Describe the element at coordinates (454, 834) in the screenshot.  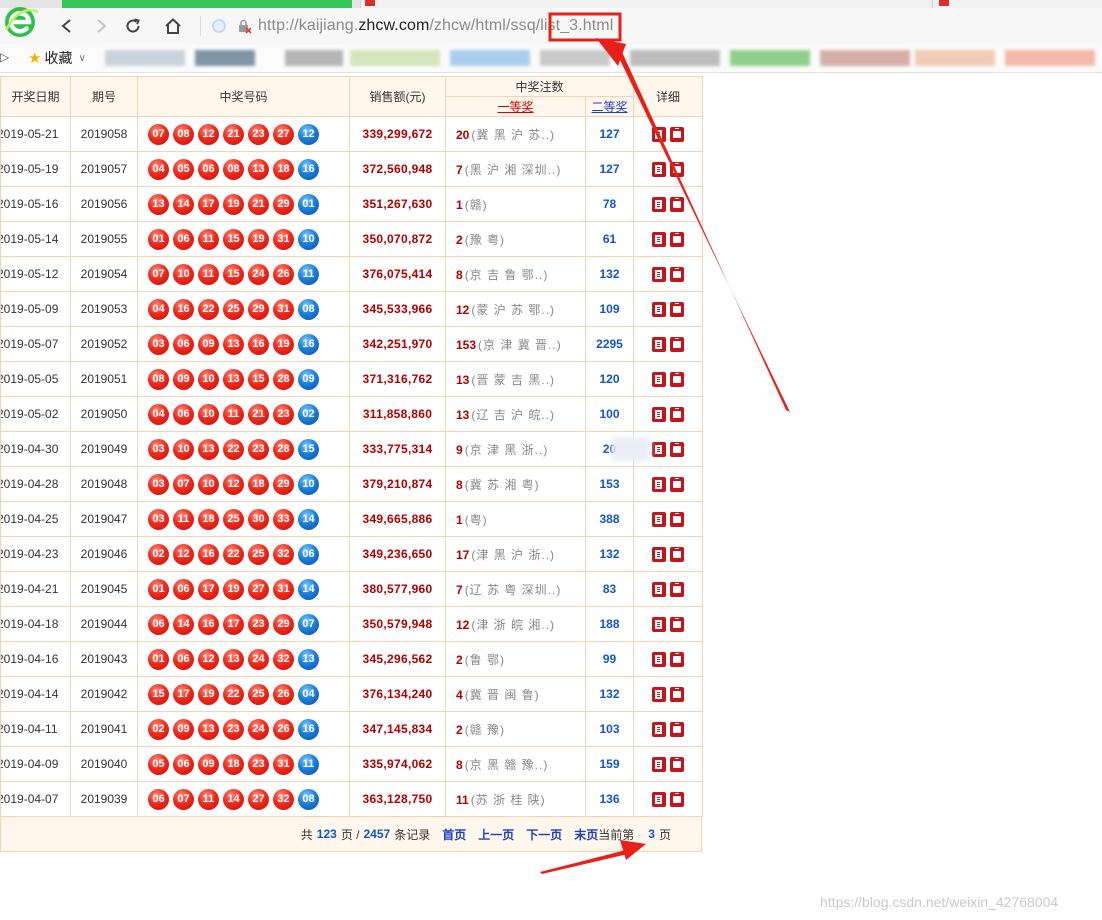
I see `pager-first-link: 首页` at that location.